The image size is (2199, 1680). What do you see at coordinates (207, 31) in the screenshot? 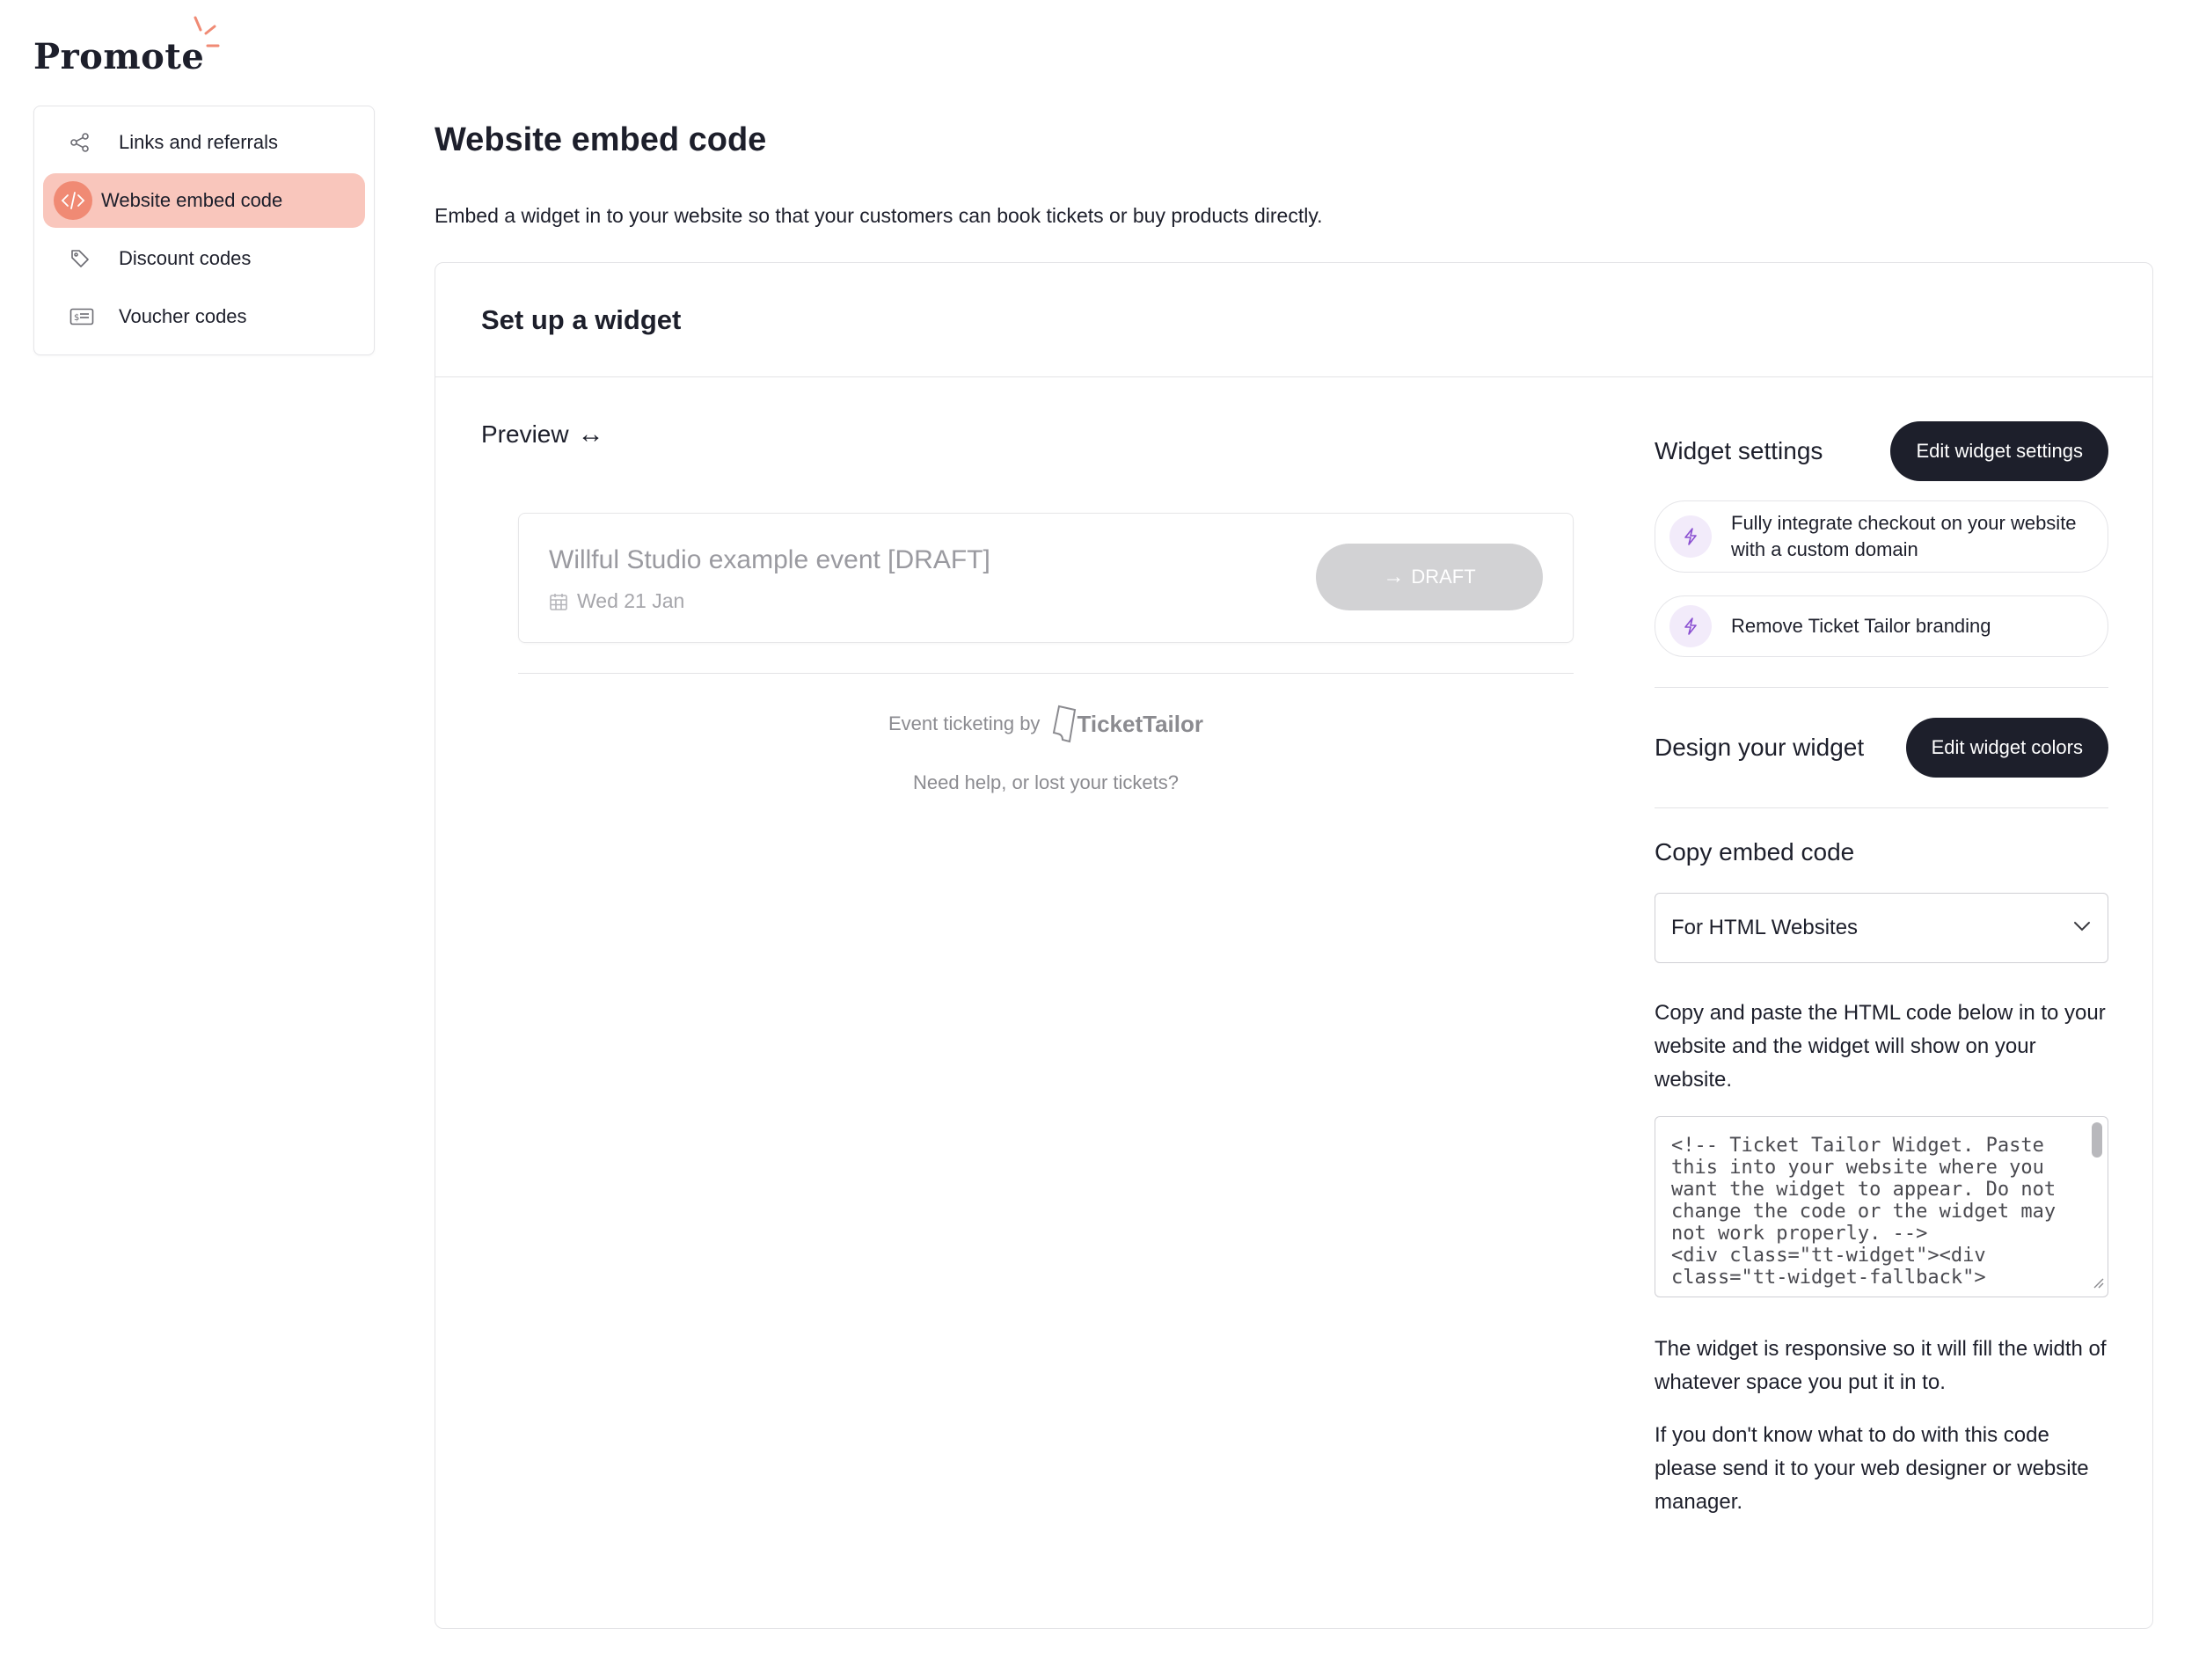
I see `spark-icon` at bounding box center [207, 31].